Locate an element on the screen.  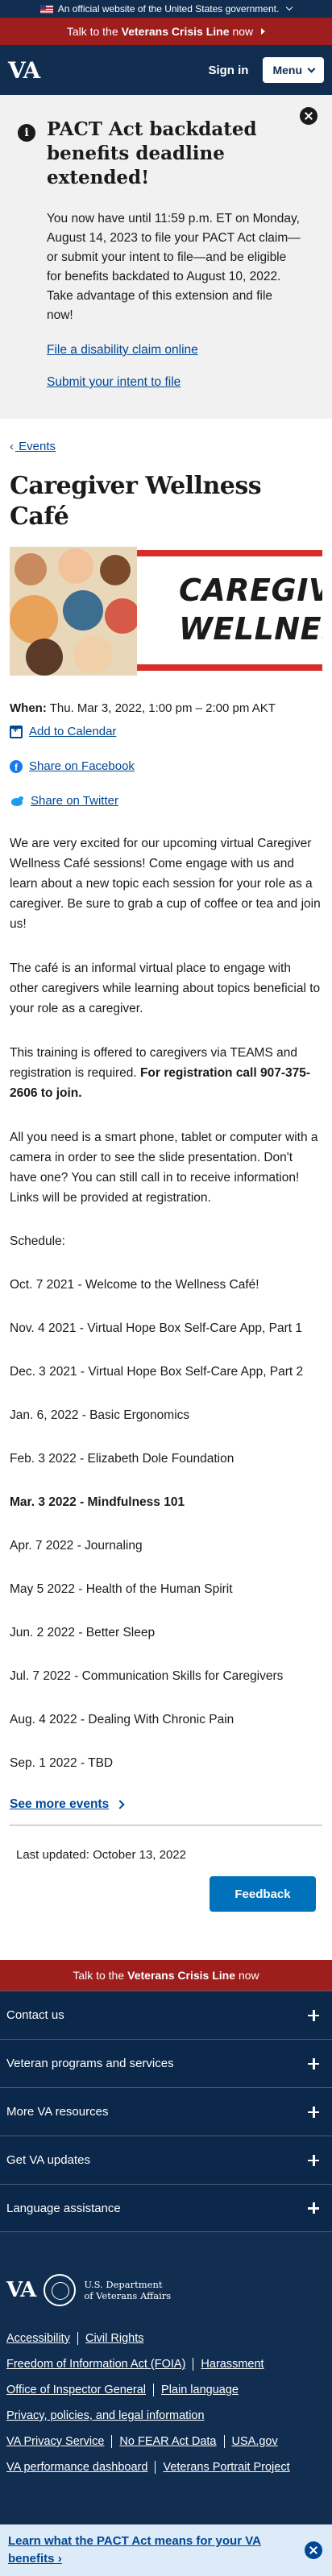
no-fear-link: No FEAR Act Data is located at coordinates (167, 2442).